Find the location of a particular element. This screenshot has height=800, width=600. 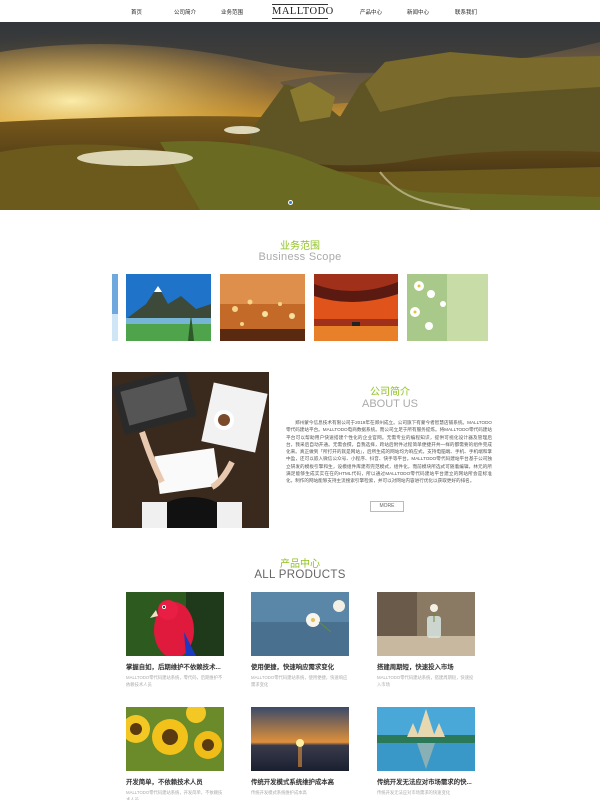

about-title-cn: 公司简介 is located at coordinates (390, 392).